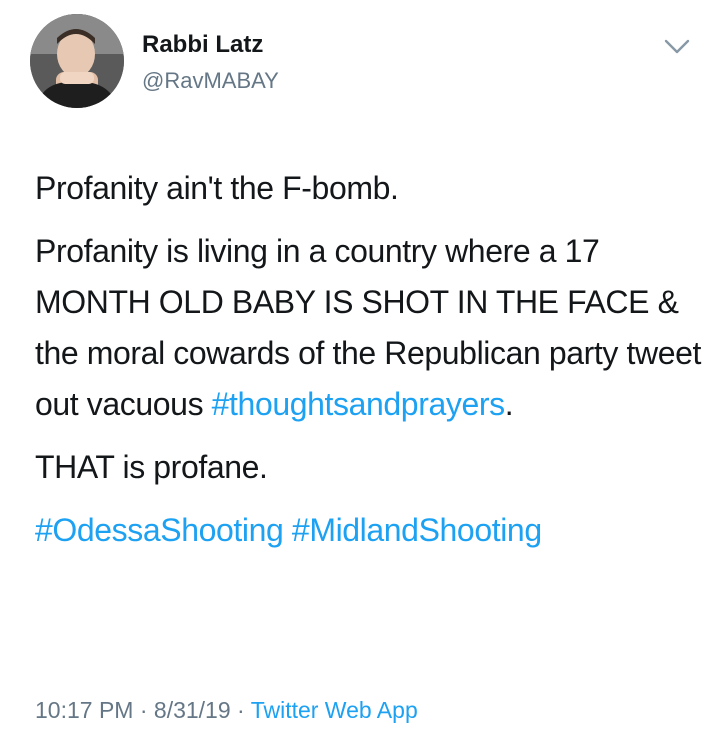 The height and width of the screenshot is (750, 720). I want to click on user-handle: @RavMABAY, so click(210, 81).